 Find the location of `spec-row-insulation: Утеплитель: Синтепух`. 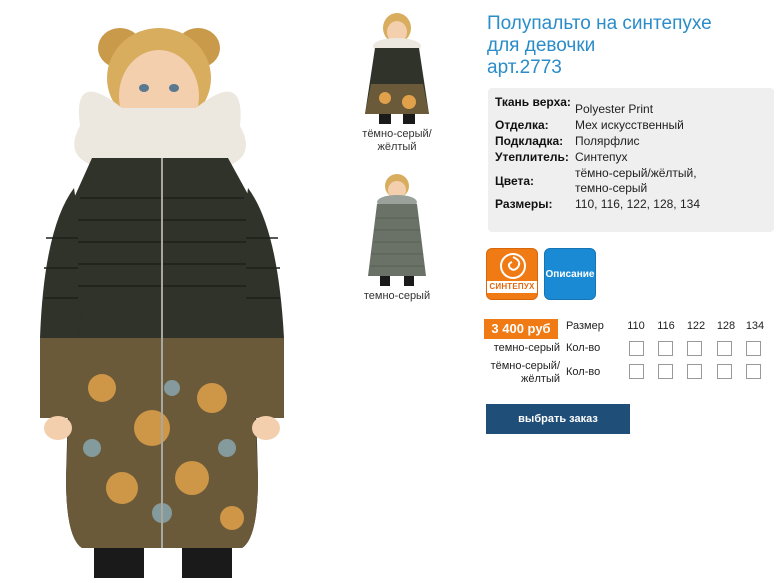

spec-row-insulation: Утеплитель: Синтепух is located at coordinates (631, 157).